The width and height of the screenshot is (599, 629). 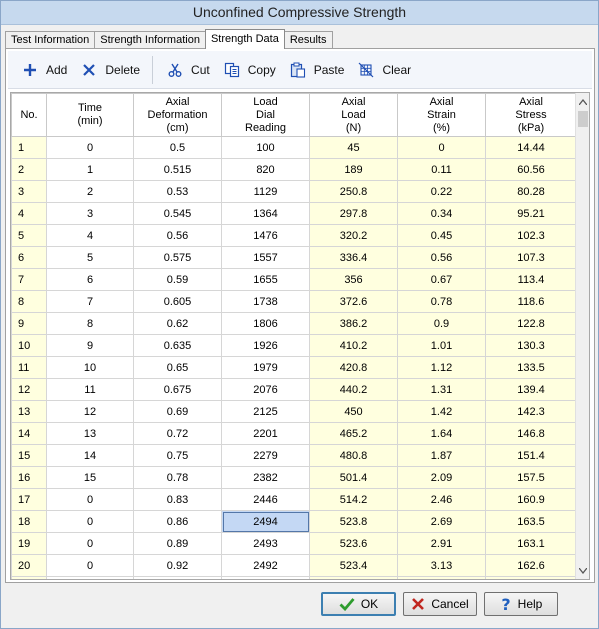 I want to click on column-header: Axial Stress (kPa), so click(x=531, y=115).